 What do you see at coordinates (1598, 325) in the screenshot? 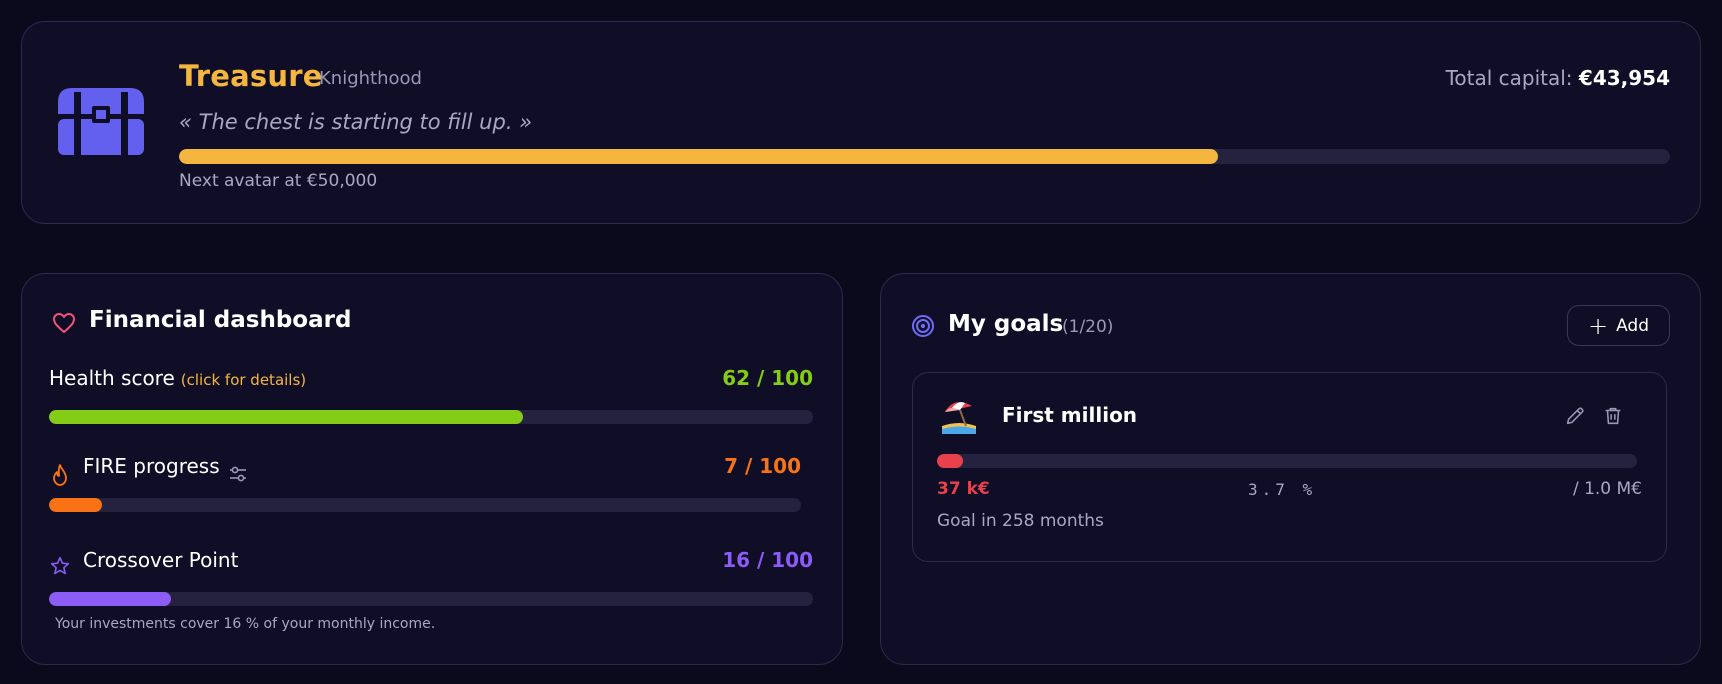
I see `plus-icon: +` at bounding box center [1598, 325].